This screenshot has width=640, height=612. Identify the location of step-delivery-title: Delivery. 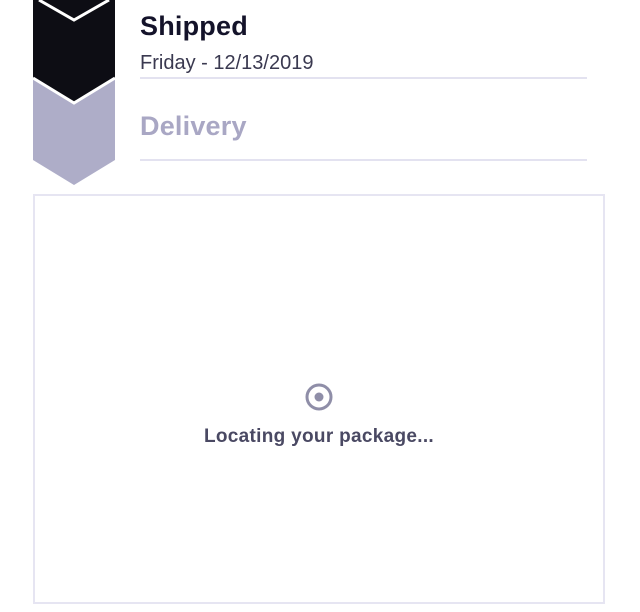
(193, 126).